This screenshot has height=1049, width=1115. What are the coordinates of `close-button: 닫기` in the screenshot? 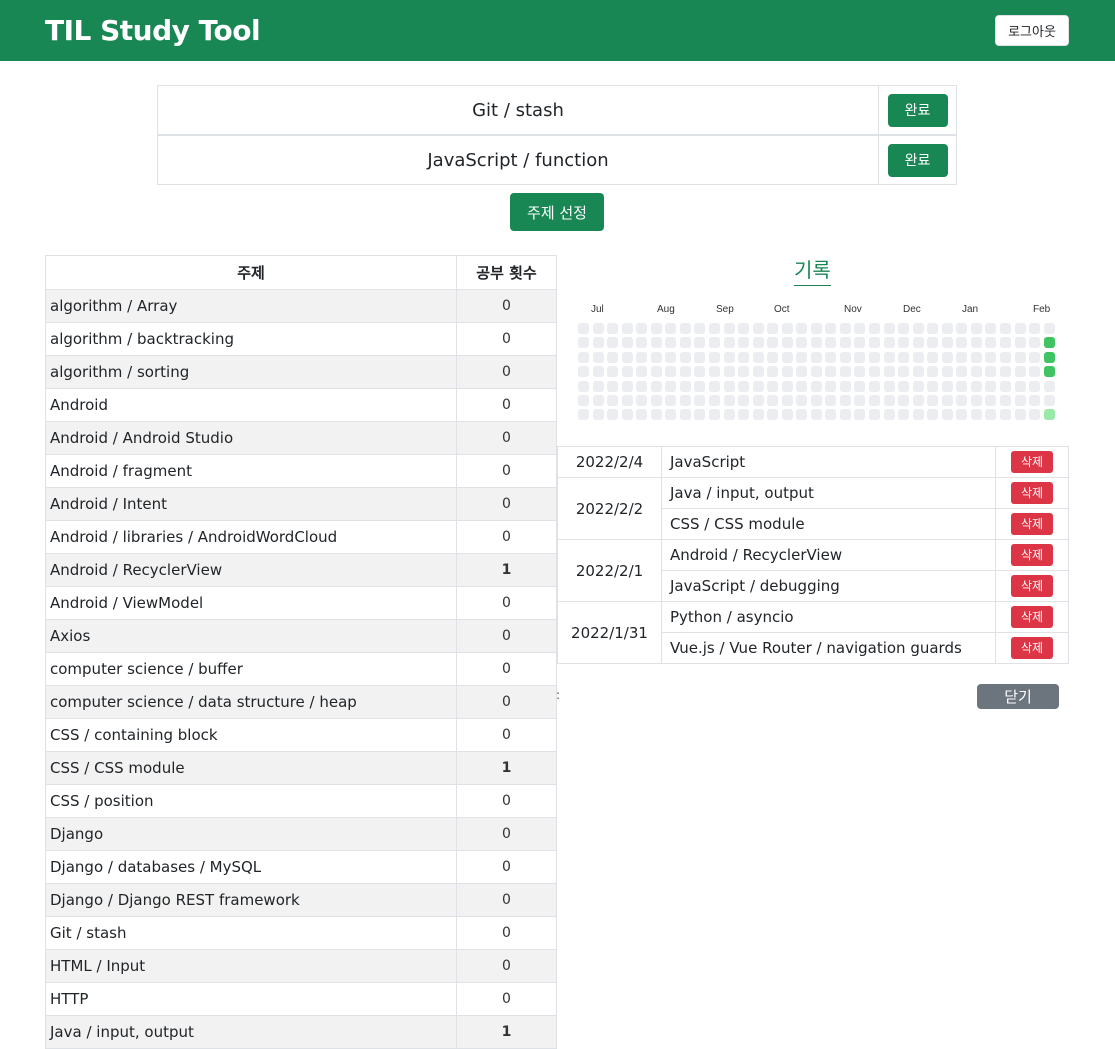 It's located at (1018, 696).